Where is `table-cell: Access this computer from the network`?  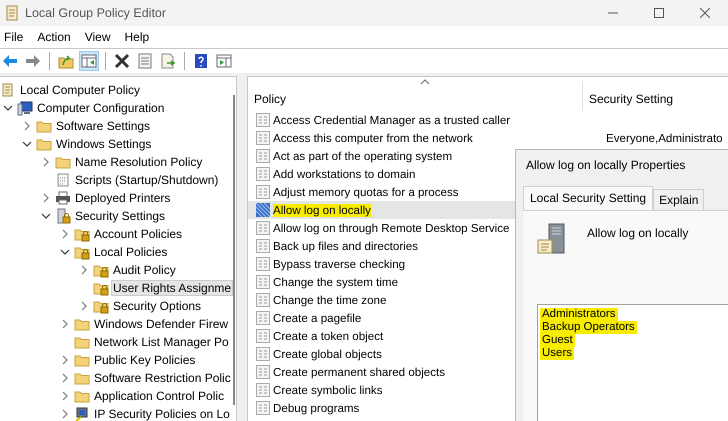 table-cell: Access this computer from the network is located at coordinates (373, 138).